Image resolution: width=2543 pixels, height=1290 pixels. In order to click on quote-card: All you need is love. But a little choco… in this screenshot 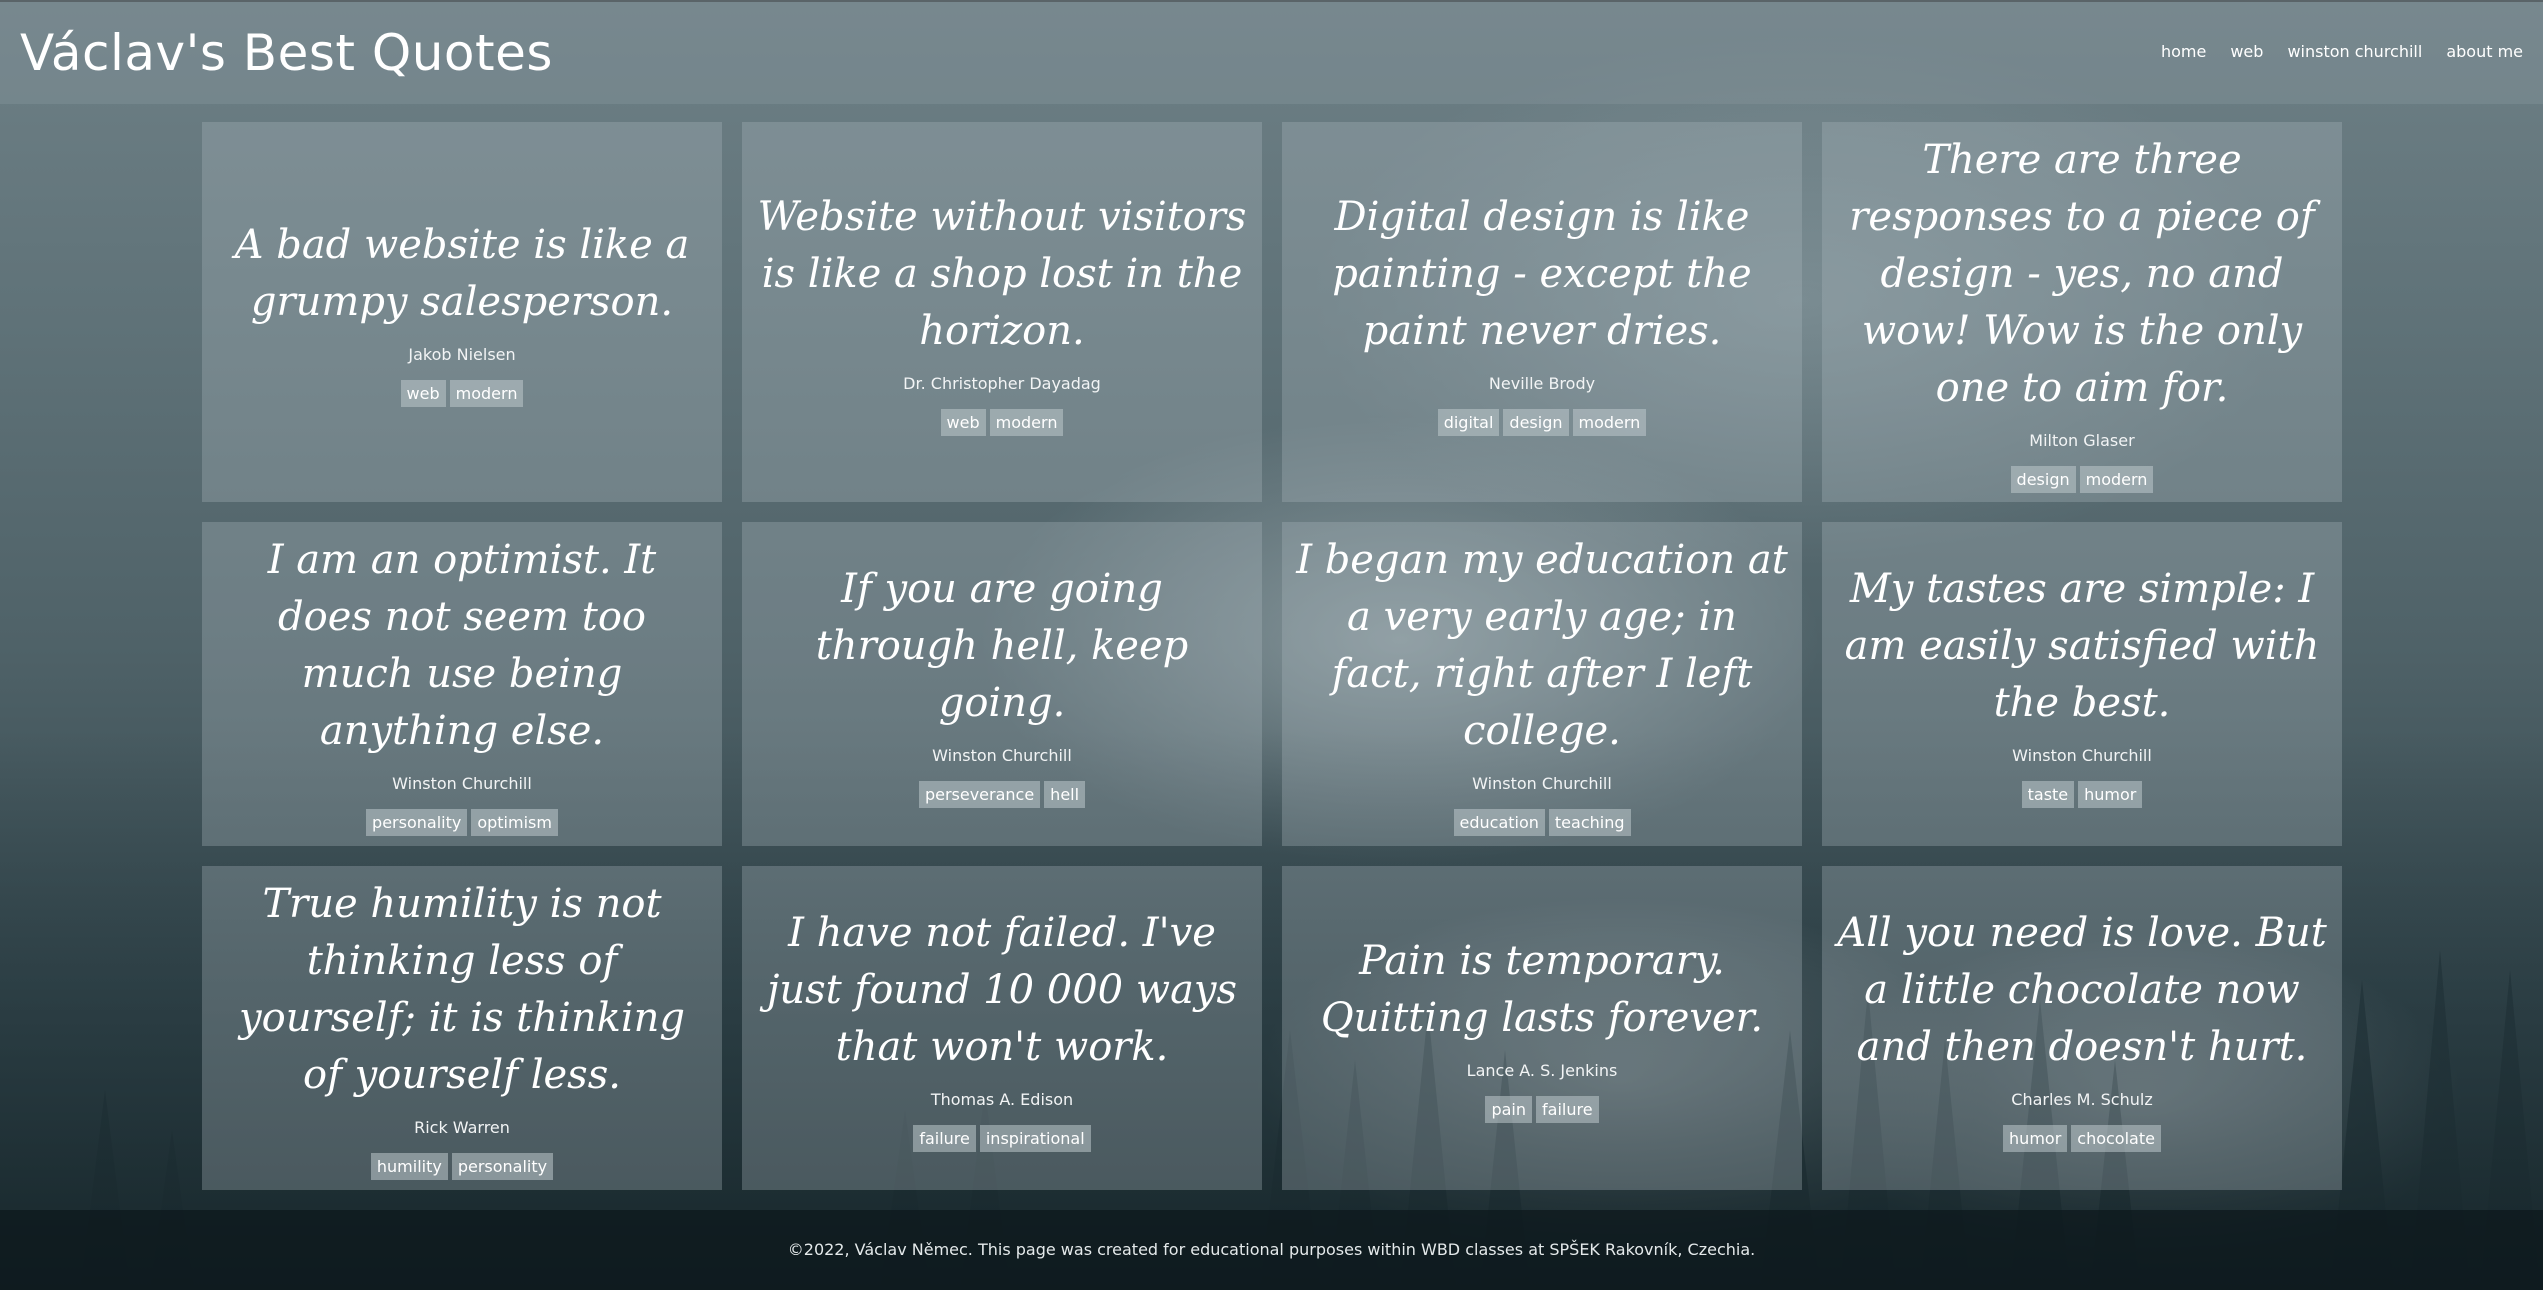, I will do `click(2082, 1028)`.